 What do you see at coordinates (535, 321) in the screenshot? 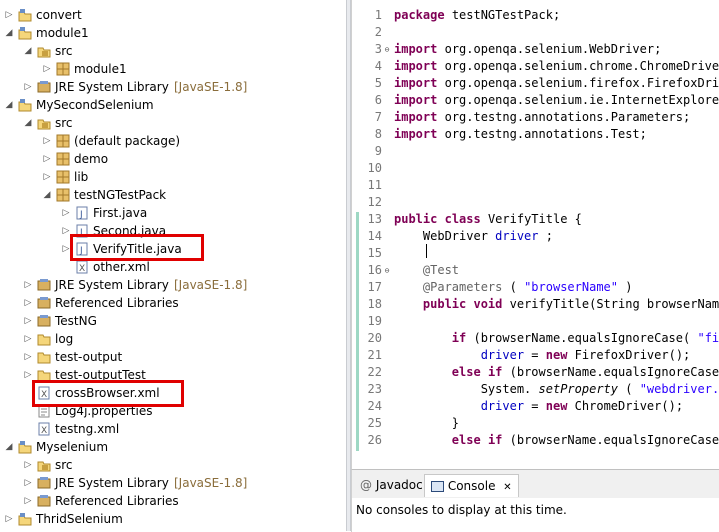
I see `code-line: 19` at bounding box center [535, 321].